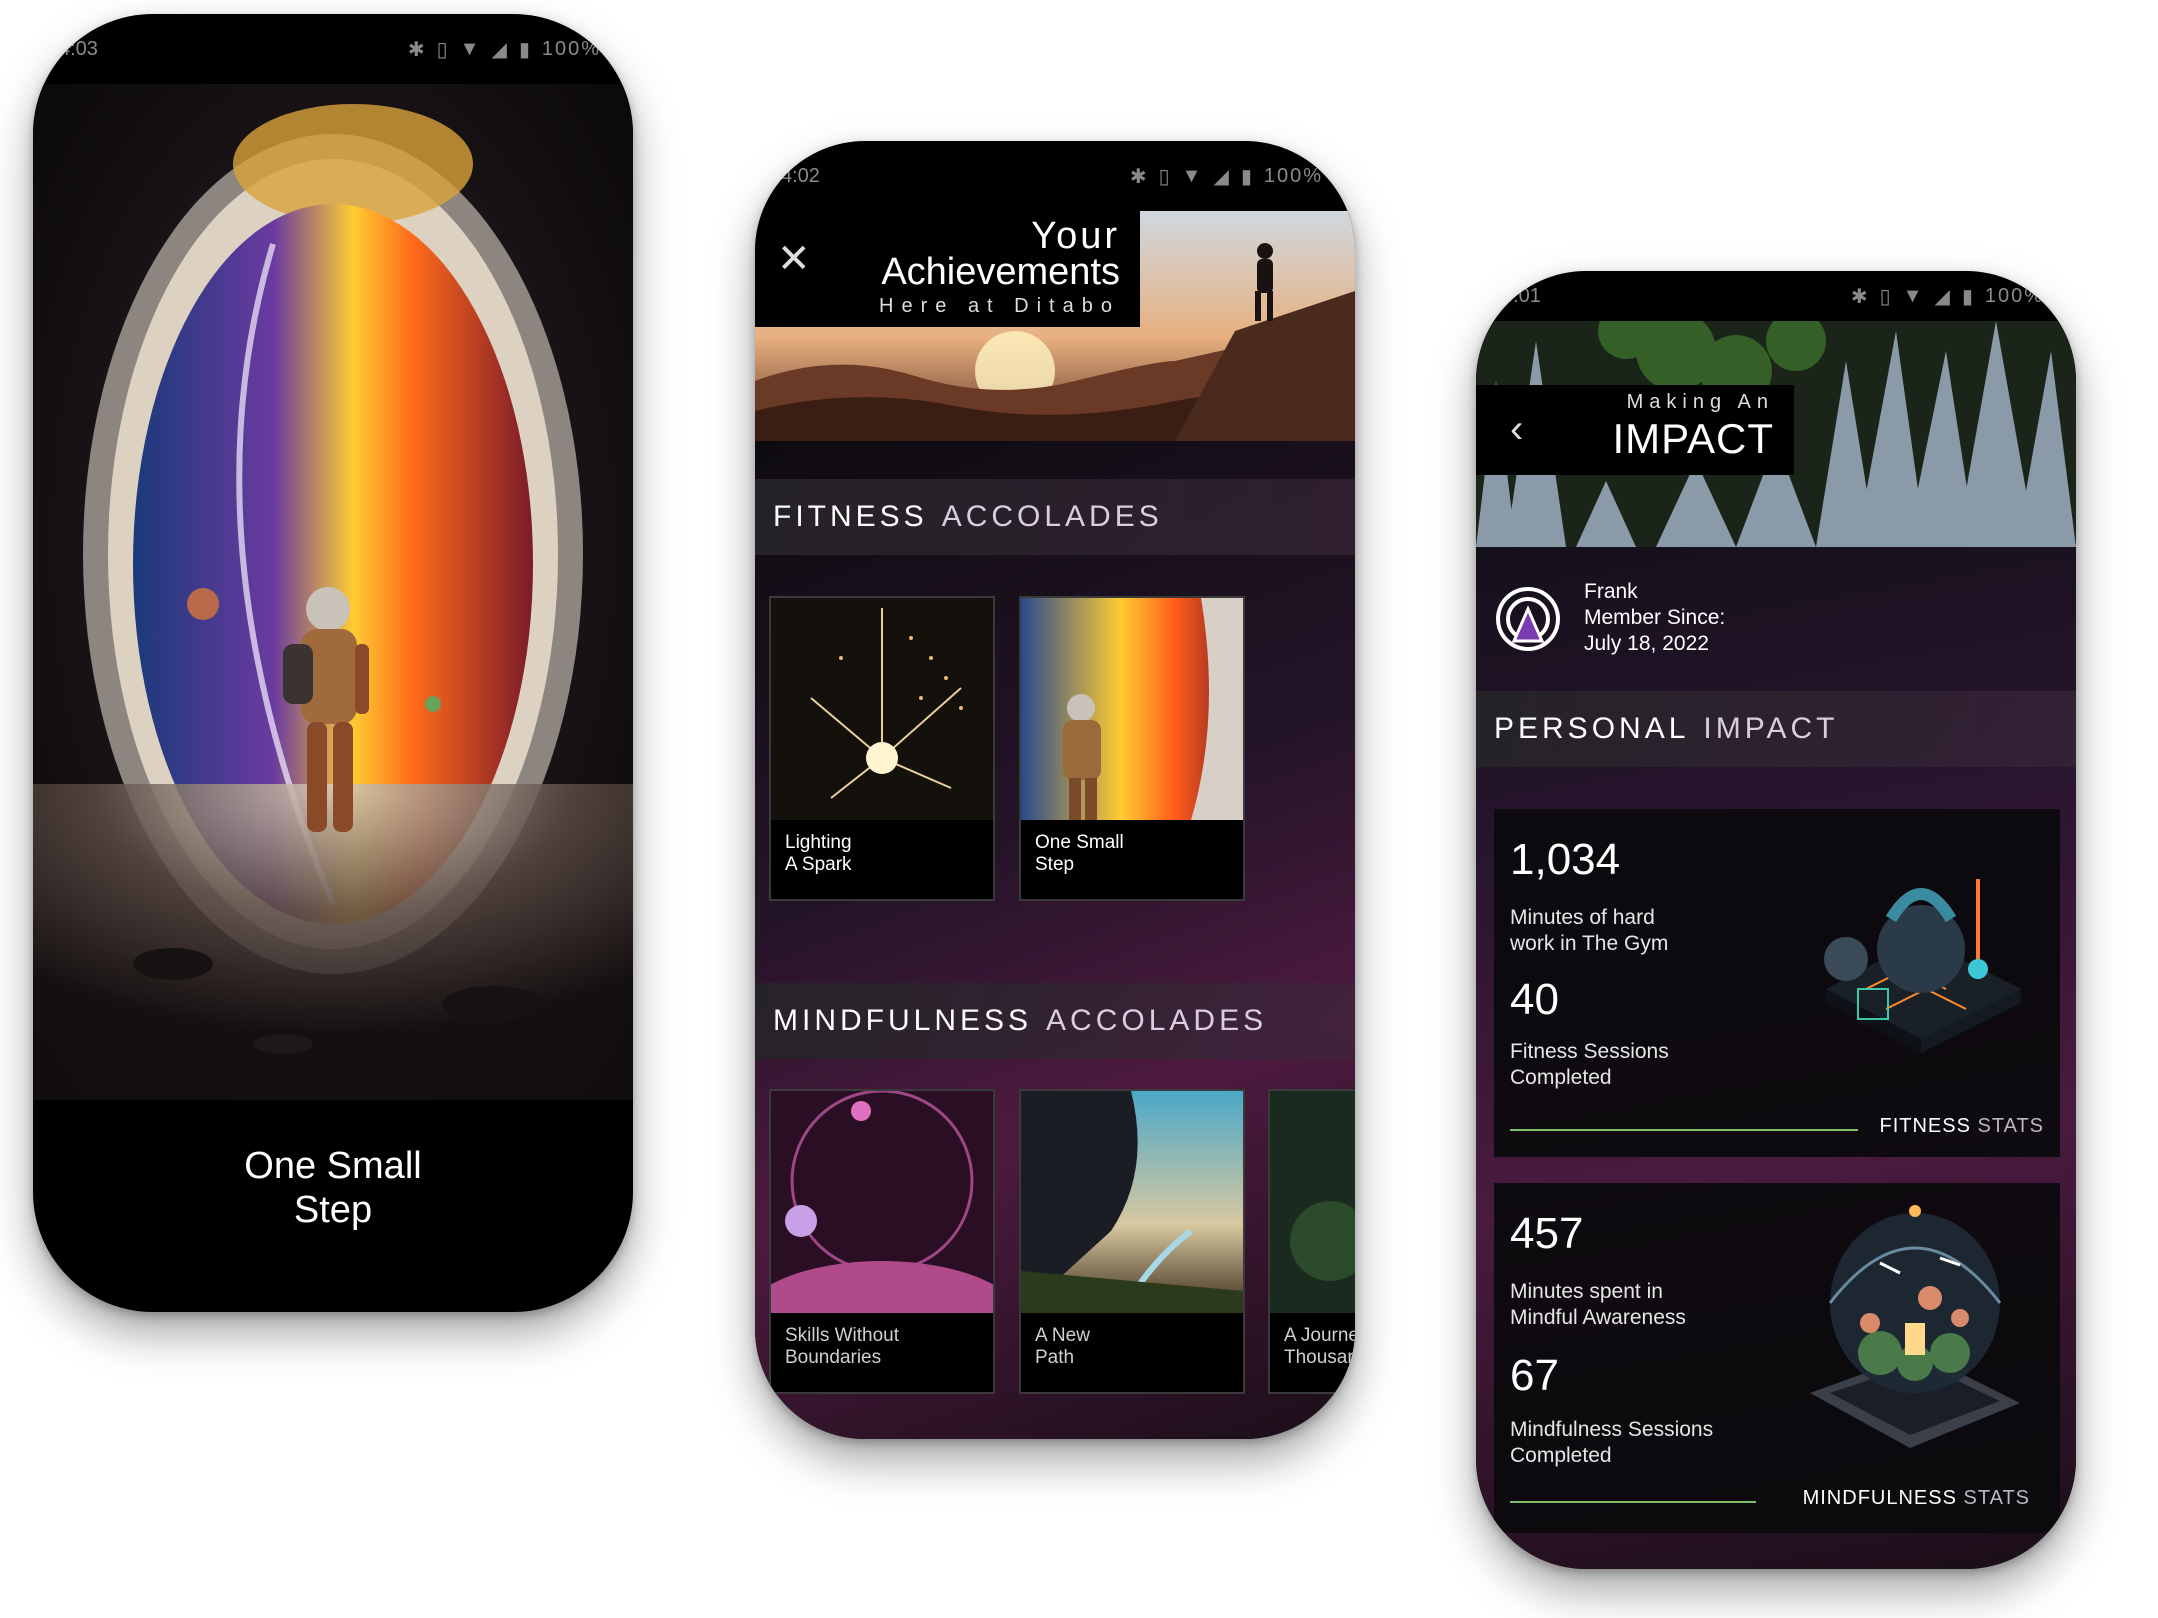  Describe the element at coordinates (1528, 619) in the screenshot. I see `ditabo-logo-icon` at that location.